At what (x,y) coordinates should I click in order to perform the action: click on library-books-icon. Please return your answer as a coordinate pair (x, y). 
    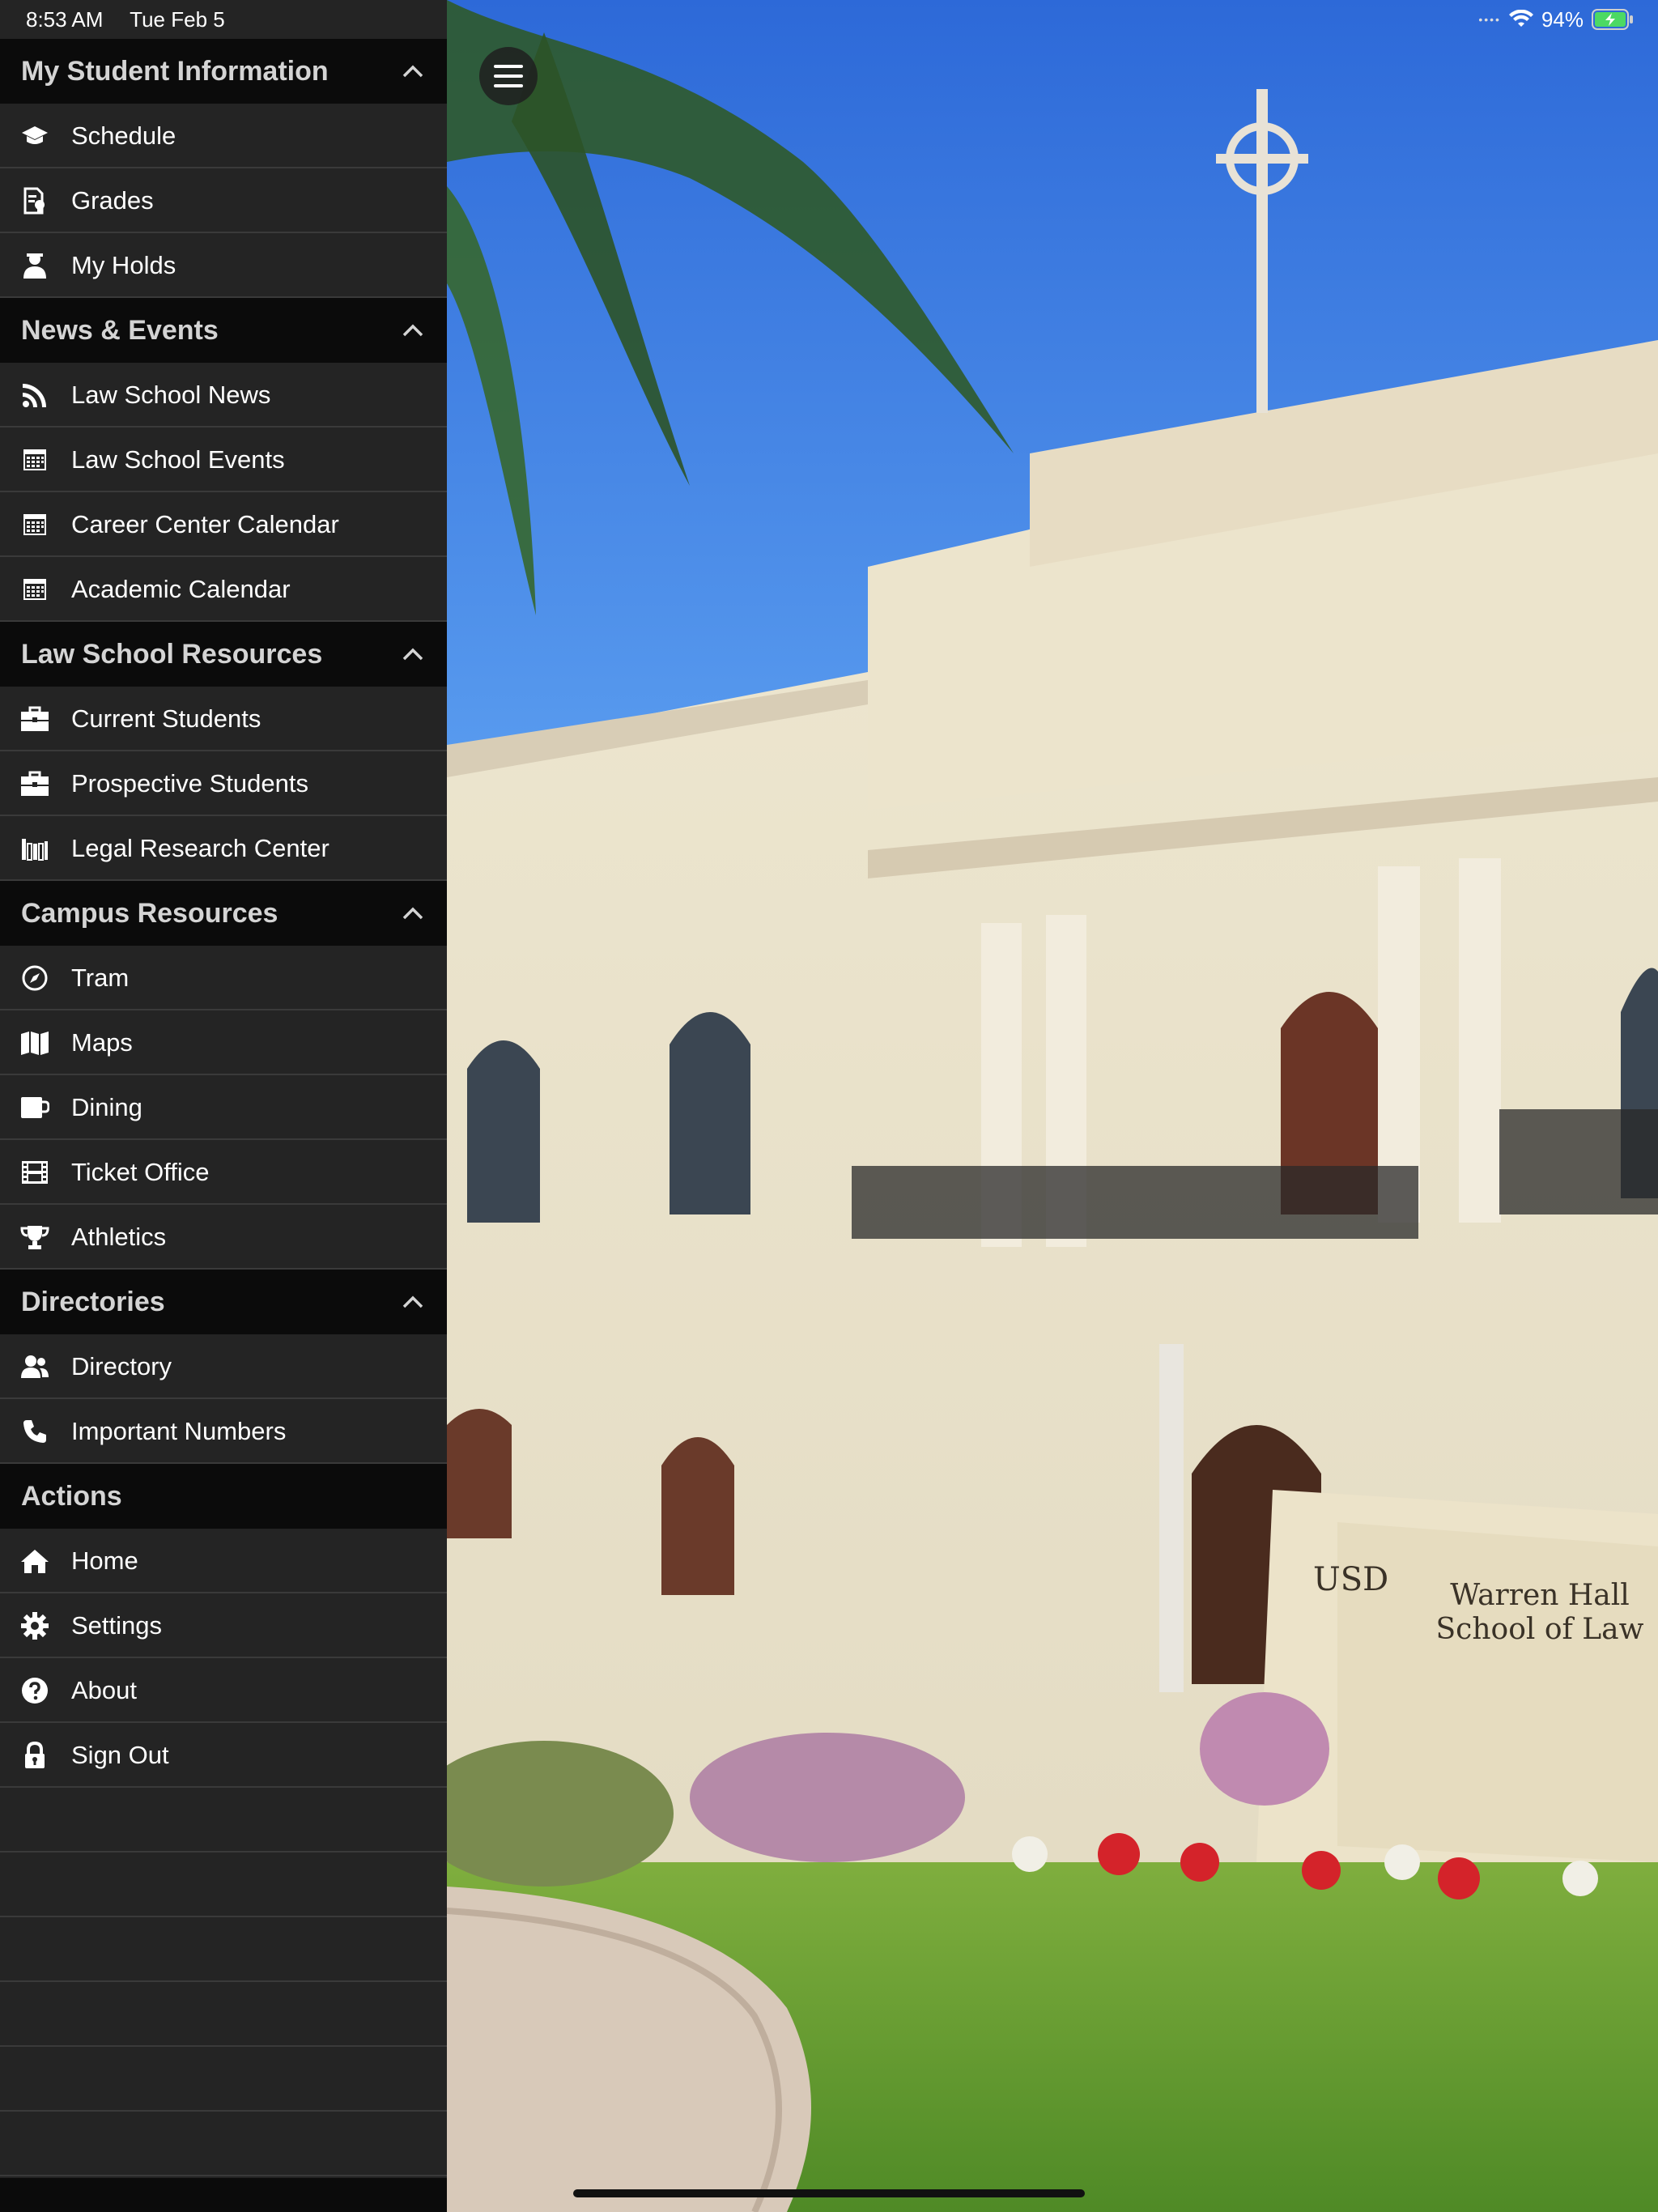
    Looking at the image, I should click on (34, 849).